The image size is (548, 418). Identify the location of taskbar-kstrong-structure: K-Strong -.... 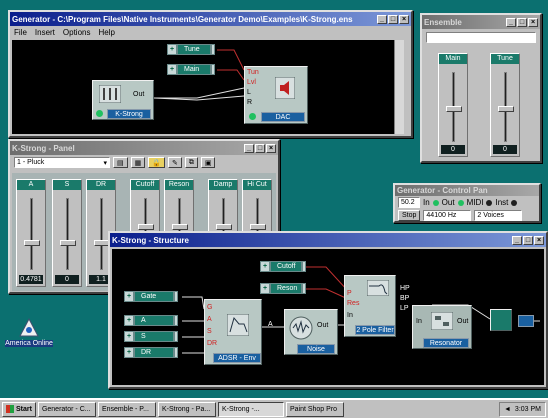
(250, 409).